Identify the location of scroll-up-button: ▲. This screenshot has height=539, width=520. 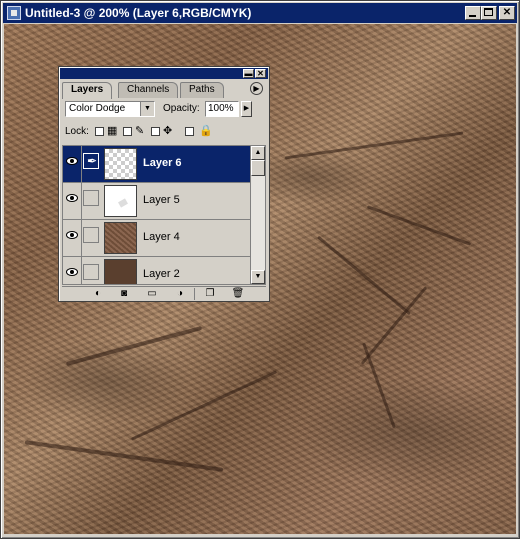
(258, 153).